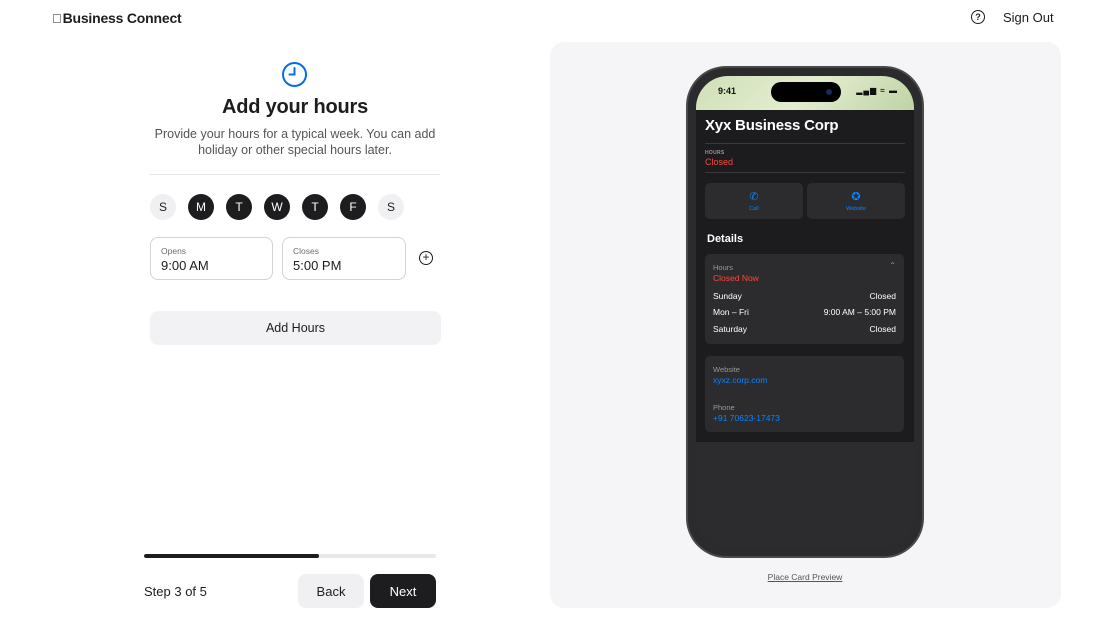  I want to click on closes-field: Closes 5:00 PM, so click(344, 258).